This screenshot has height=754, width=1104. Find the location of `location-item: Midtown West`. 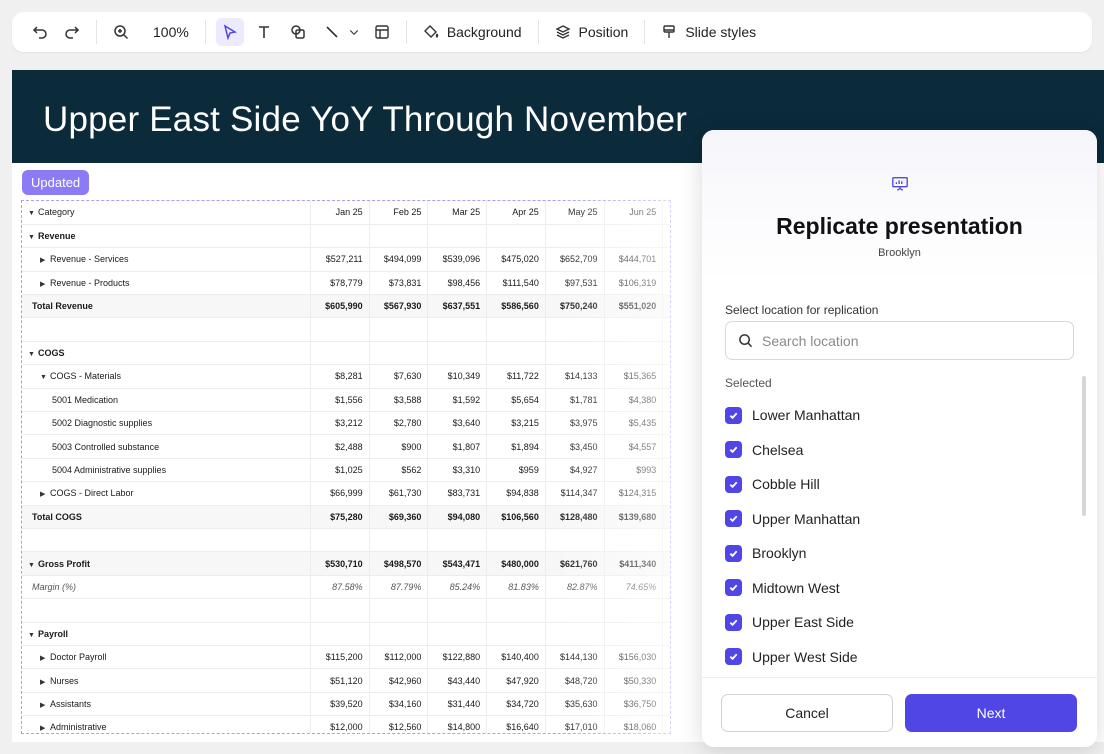

location-item: Midtown West is located at coordinates (895, 588).